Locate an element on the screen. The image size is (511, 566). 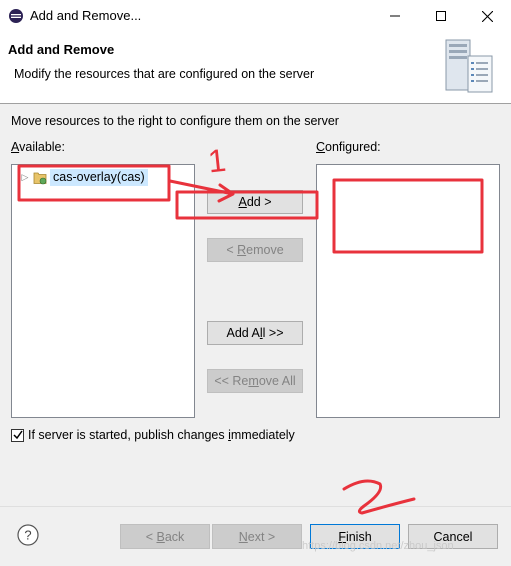
next-button: Next > is located at coordinates (257, 536).